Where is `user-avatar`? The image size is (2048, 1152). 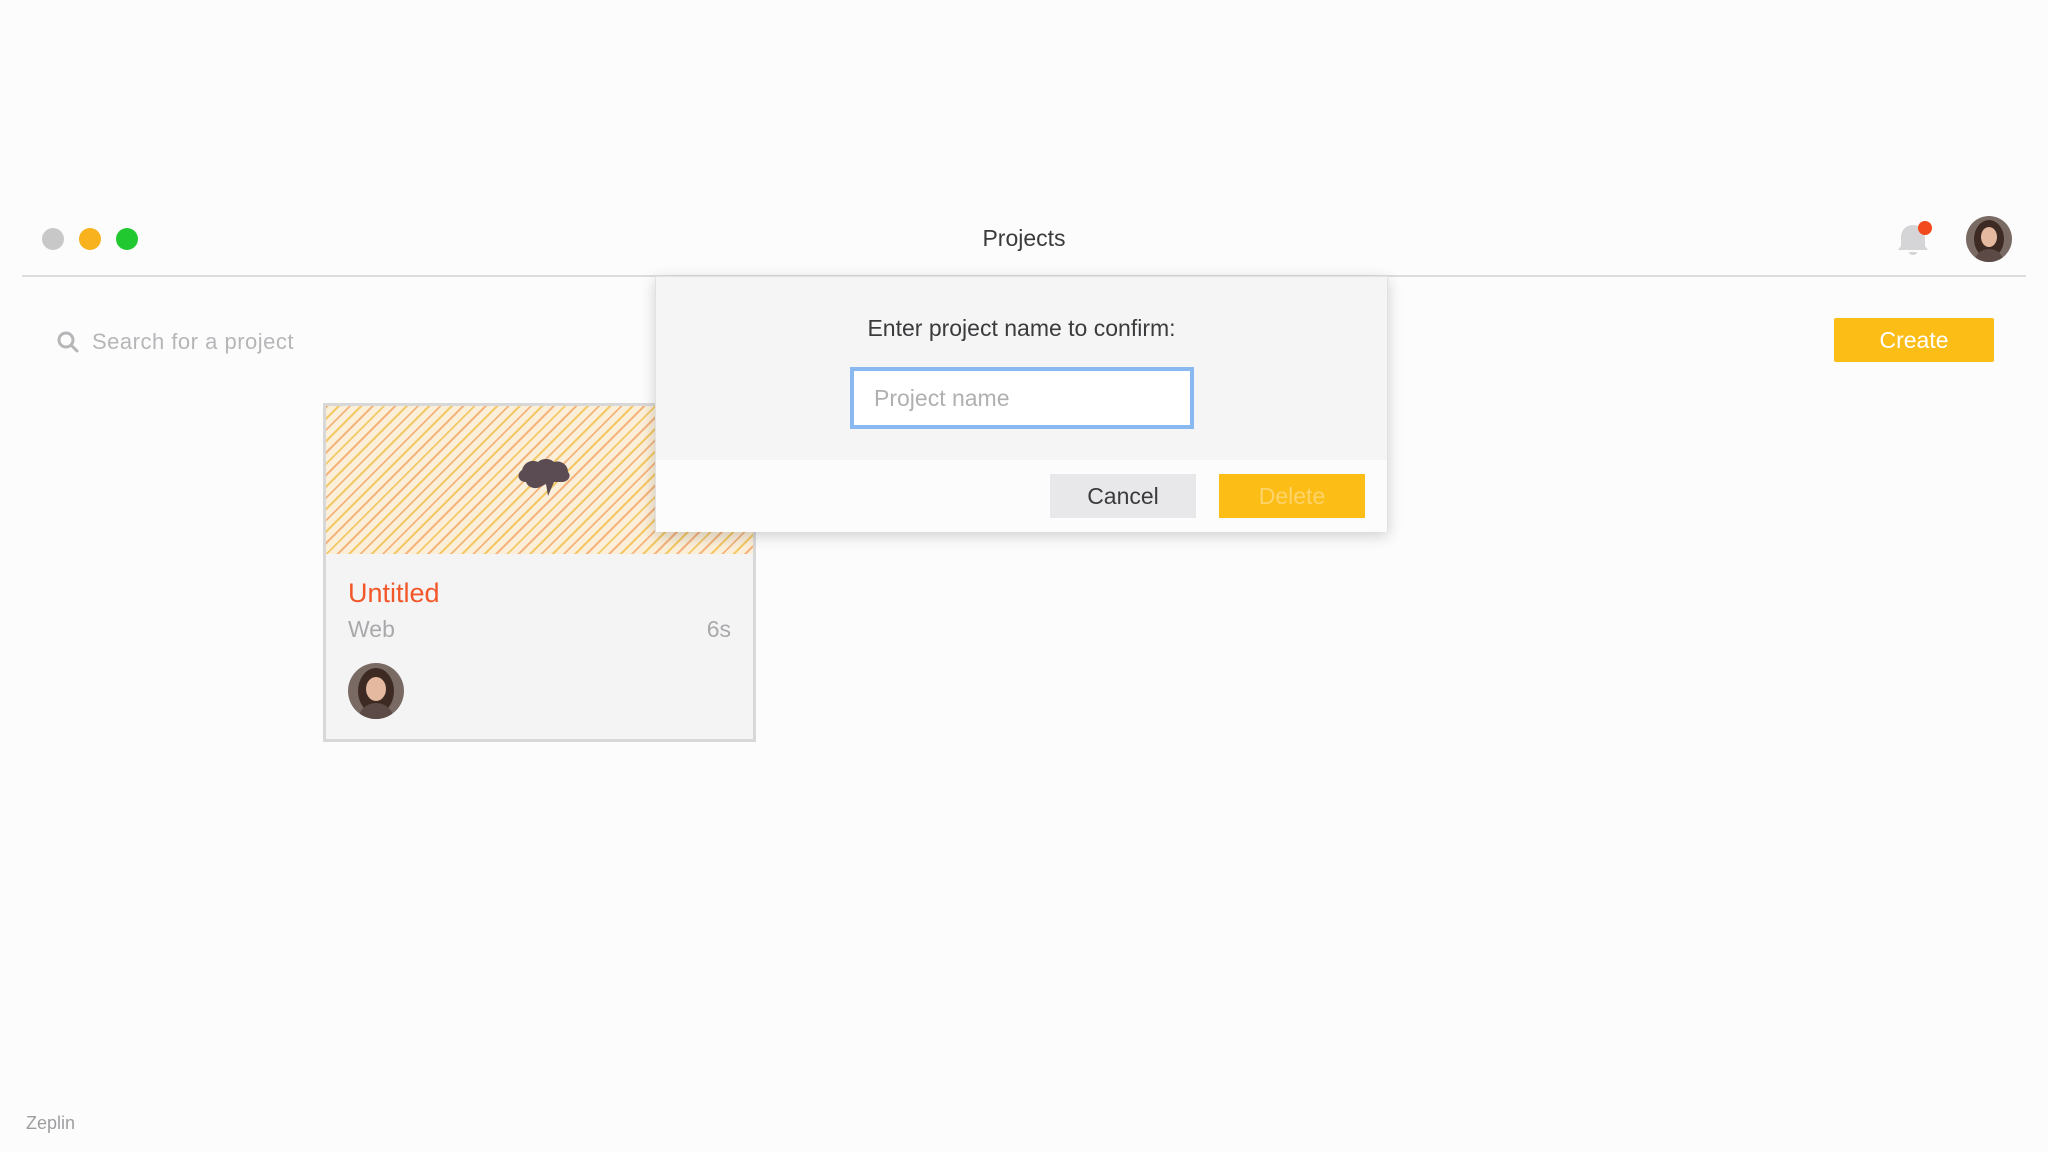 user-avatar is located at coordinates (1989, 239).